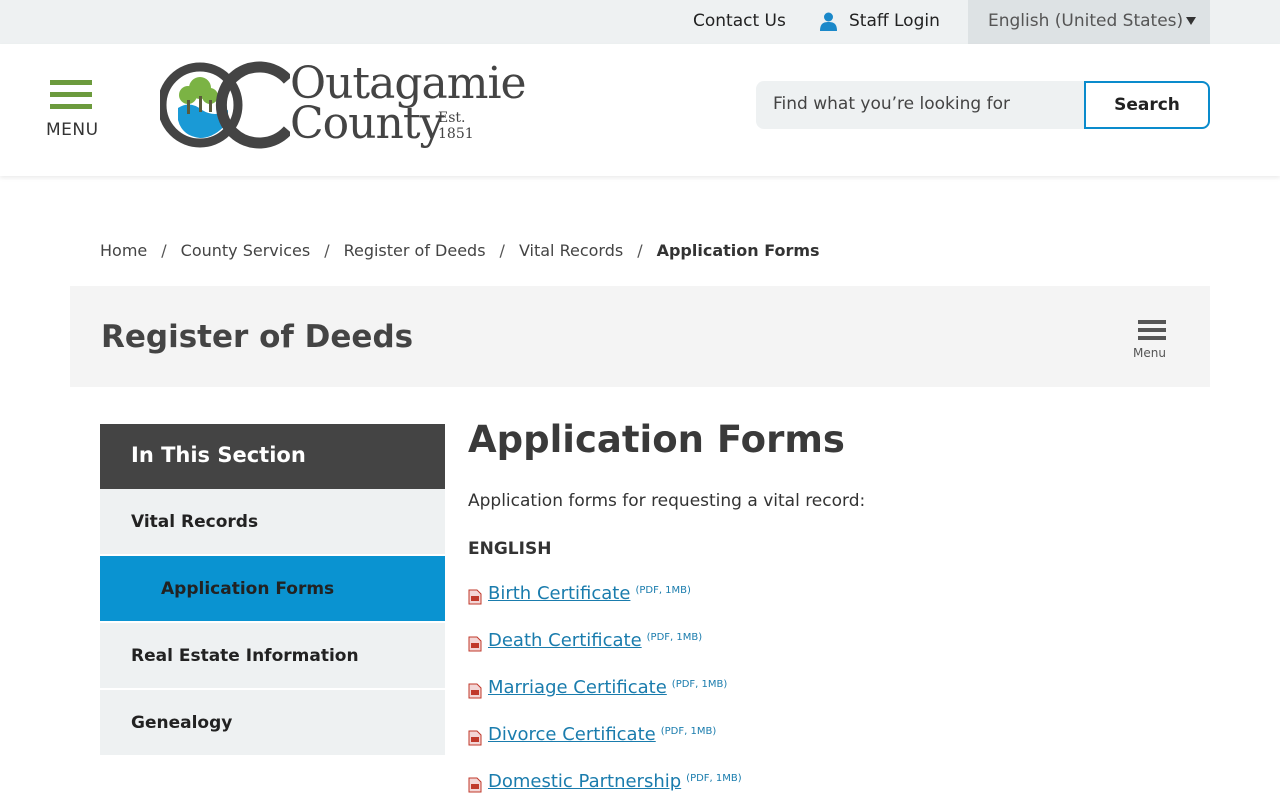 The height and width of the screenshot is (800, 1280). What do you see at coordinates (1086, 21) in the screenshot?
I see `language-value: English (United States)` at bounding box center [1086, 21].